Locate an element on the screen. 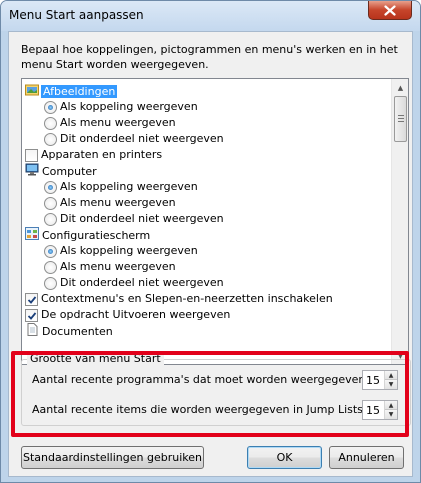 Image resolution: width=421 pixels, height=483 pixels. list-category: Documenten is located at coordinates (69, 331).